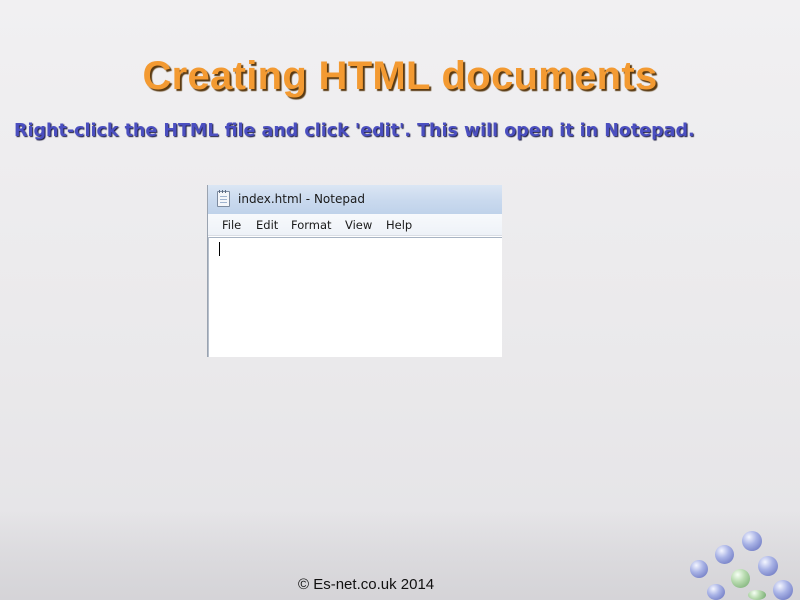 The image size is (800, 600). Describe the element at coordinates (231, 225) in the screenshot. I see `menu-file: File` at that location.